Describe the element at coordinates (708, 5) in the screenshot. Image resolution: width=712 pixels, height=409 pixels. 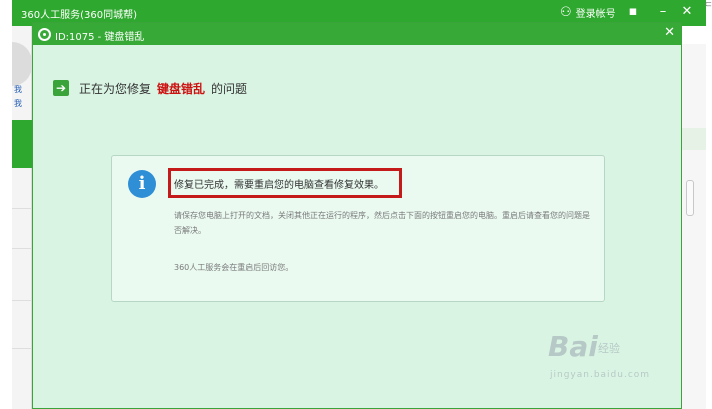
I see `corner-marker-icon: ⊂` at that location.